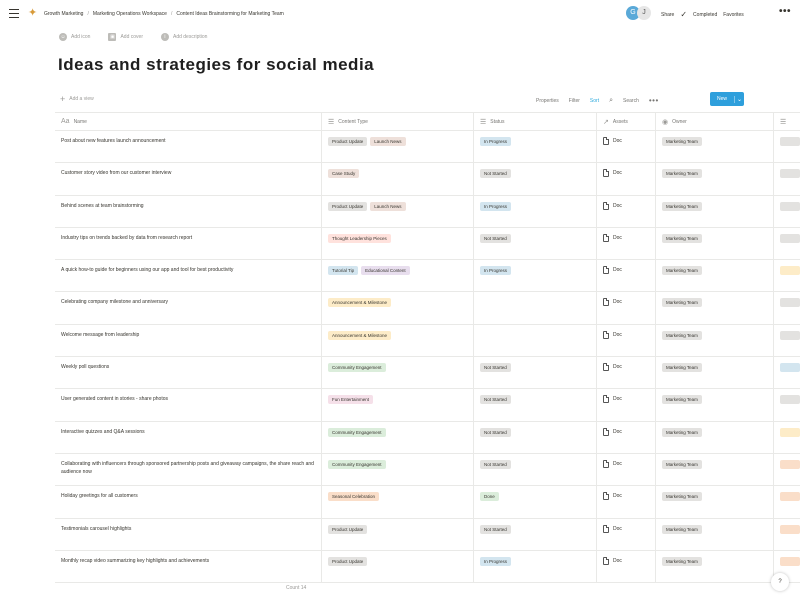 Image resolution: width=800 pixels, height=599 pixels. What do you see at coordinates (547, 101) in the screenshot?
I see `properties-button: Properties` at bounding box center [547, 101].